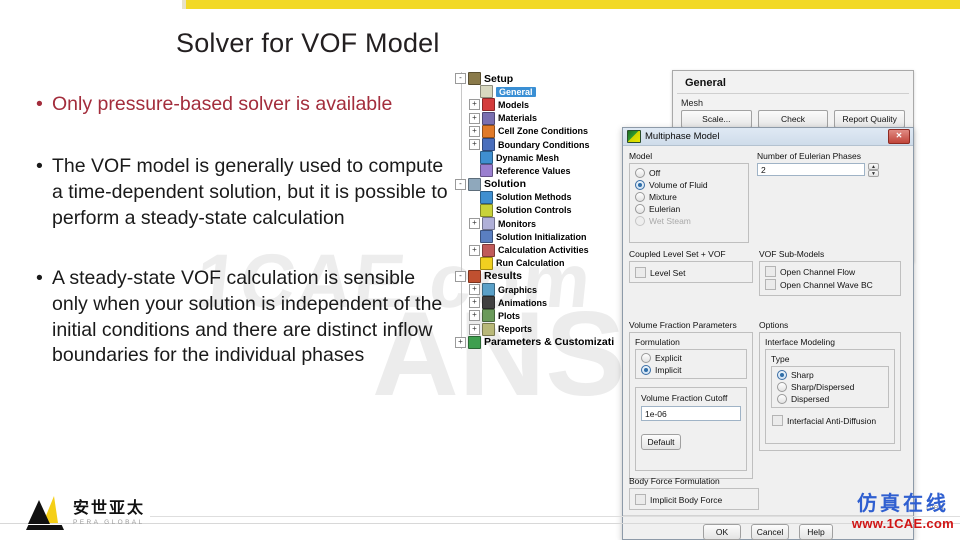  Describe the element at coordinates (873, 166) in the screenshot. I see `stepper-up-icon: ▲` at that location.